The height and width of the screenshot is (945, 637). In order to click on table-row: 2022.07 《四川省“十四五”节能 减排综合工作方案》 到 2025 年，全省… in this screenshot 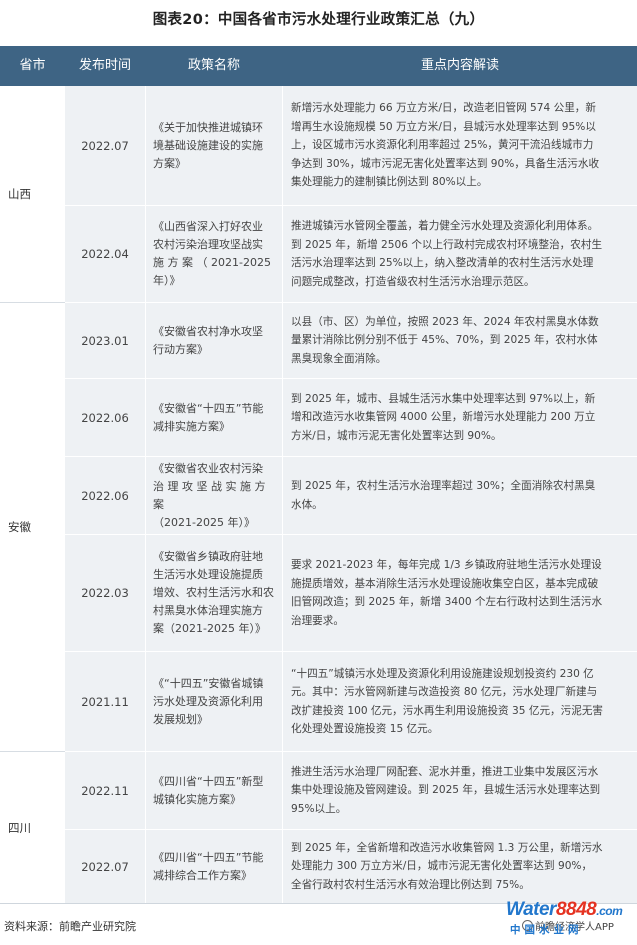, I will do `click(351, 867)`.